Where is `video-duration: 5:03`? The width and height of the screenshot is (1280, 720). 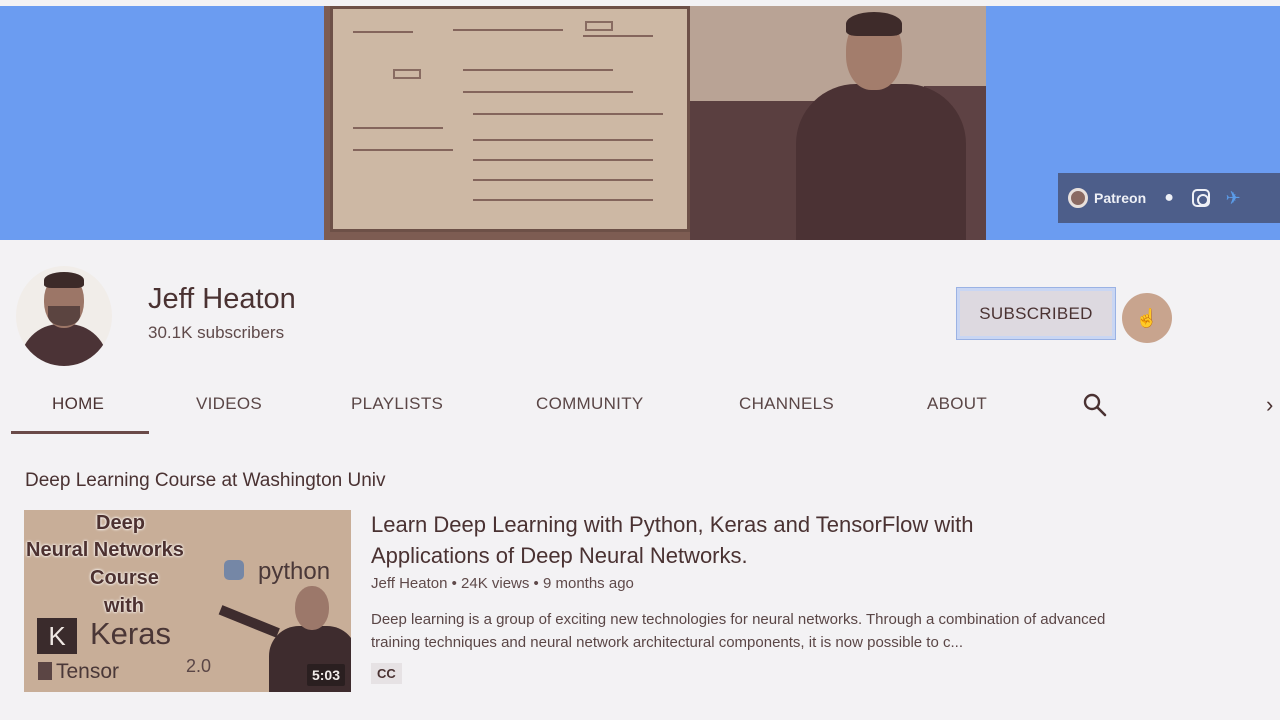
video-duration: 5:03 is located at coordinates (325, 675).